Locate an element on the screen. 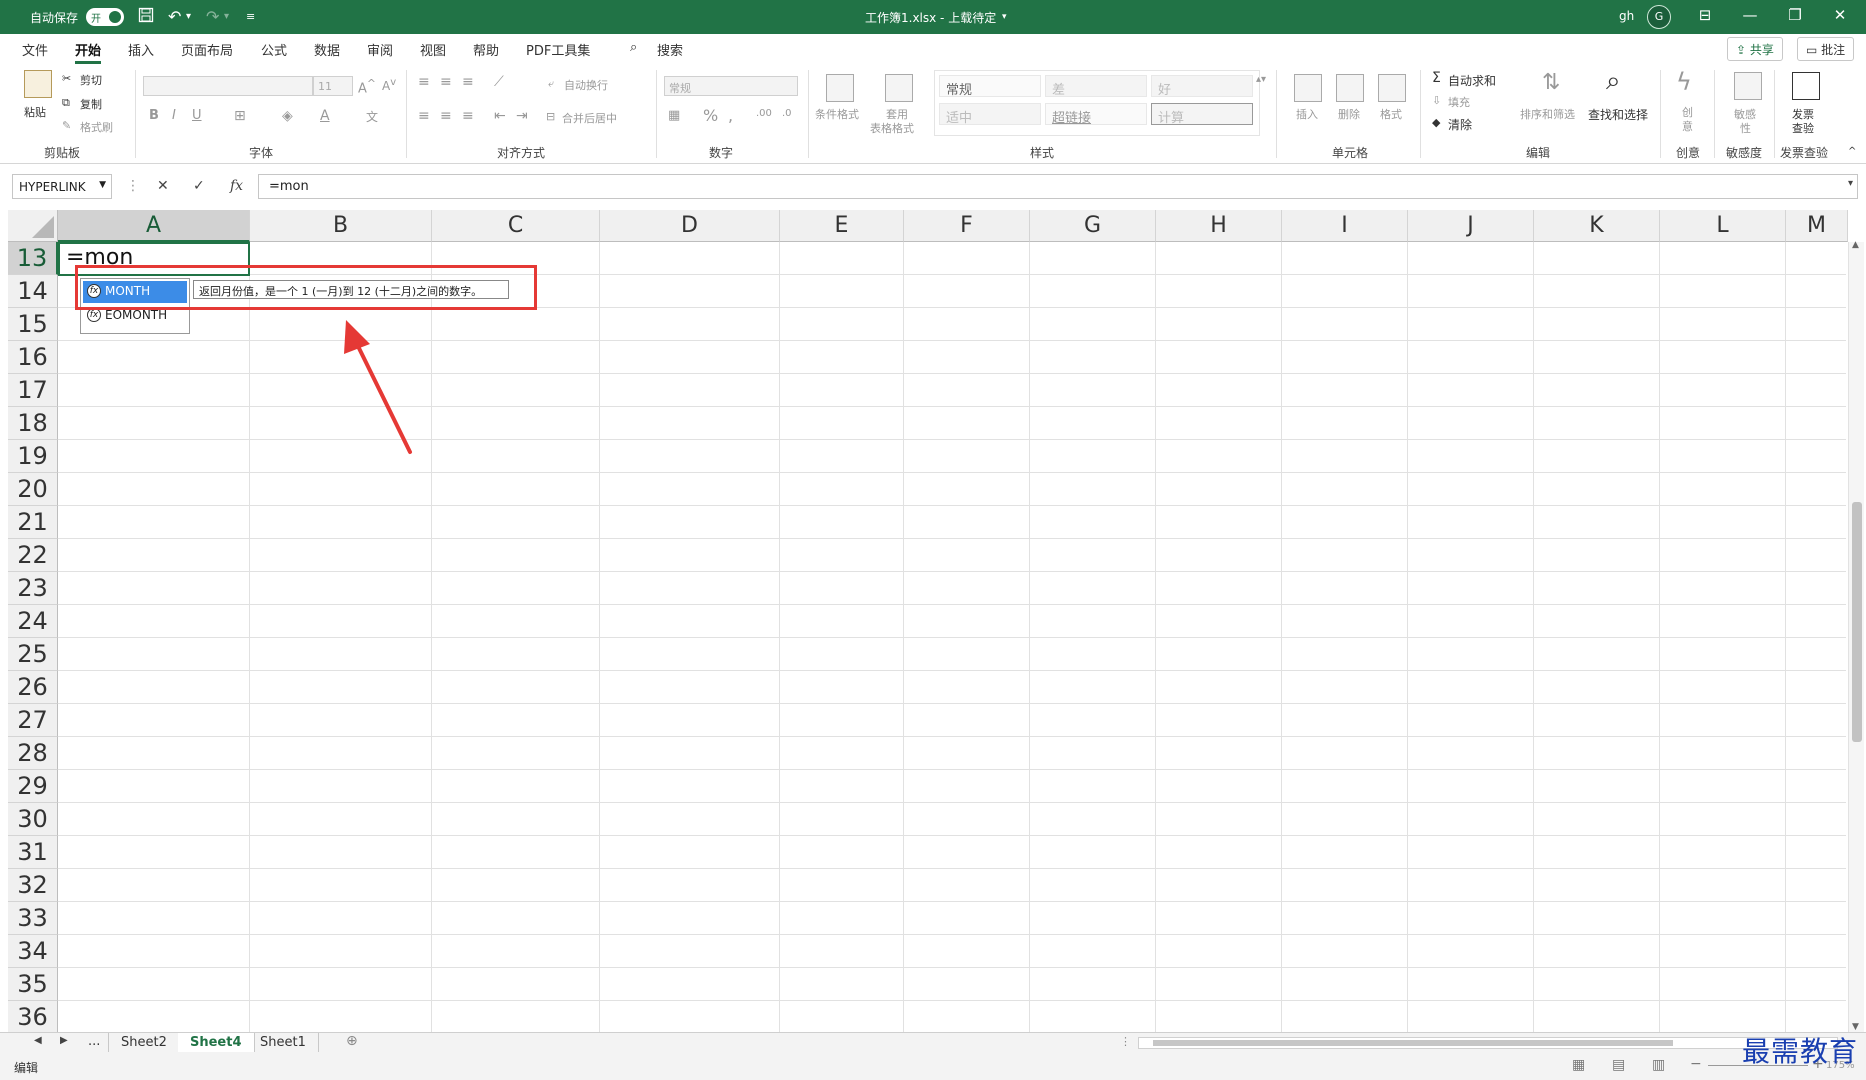  row-header: 36 is located at coordinates (33, 1016).